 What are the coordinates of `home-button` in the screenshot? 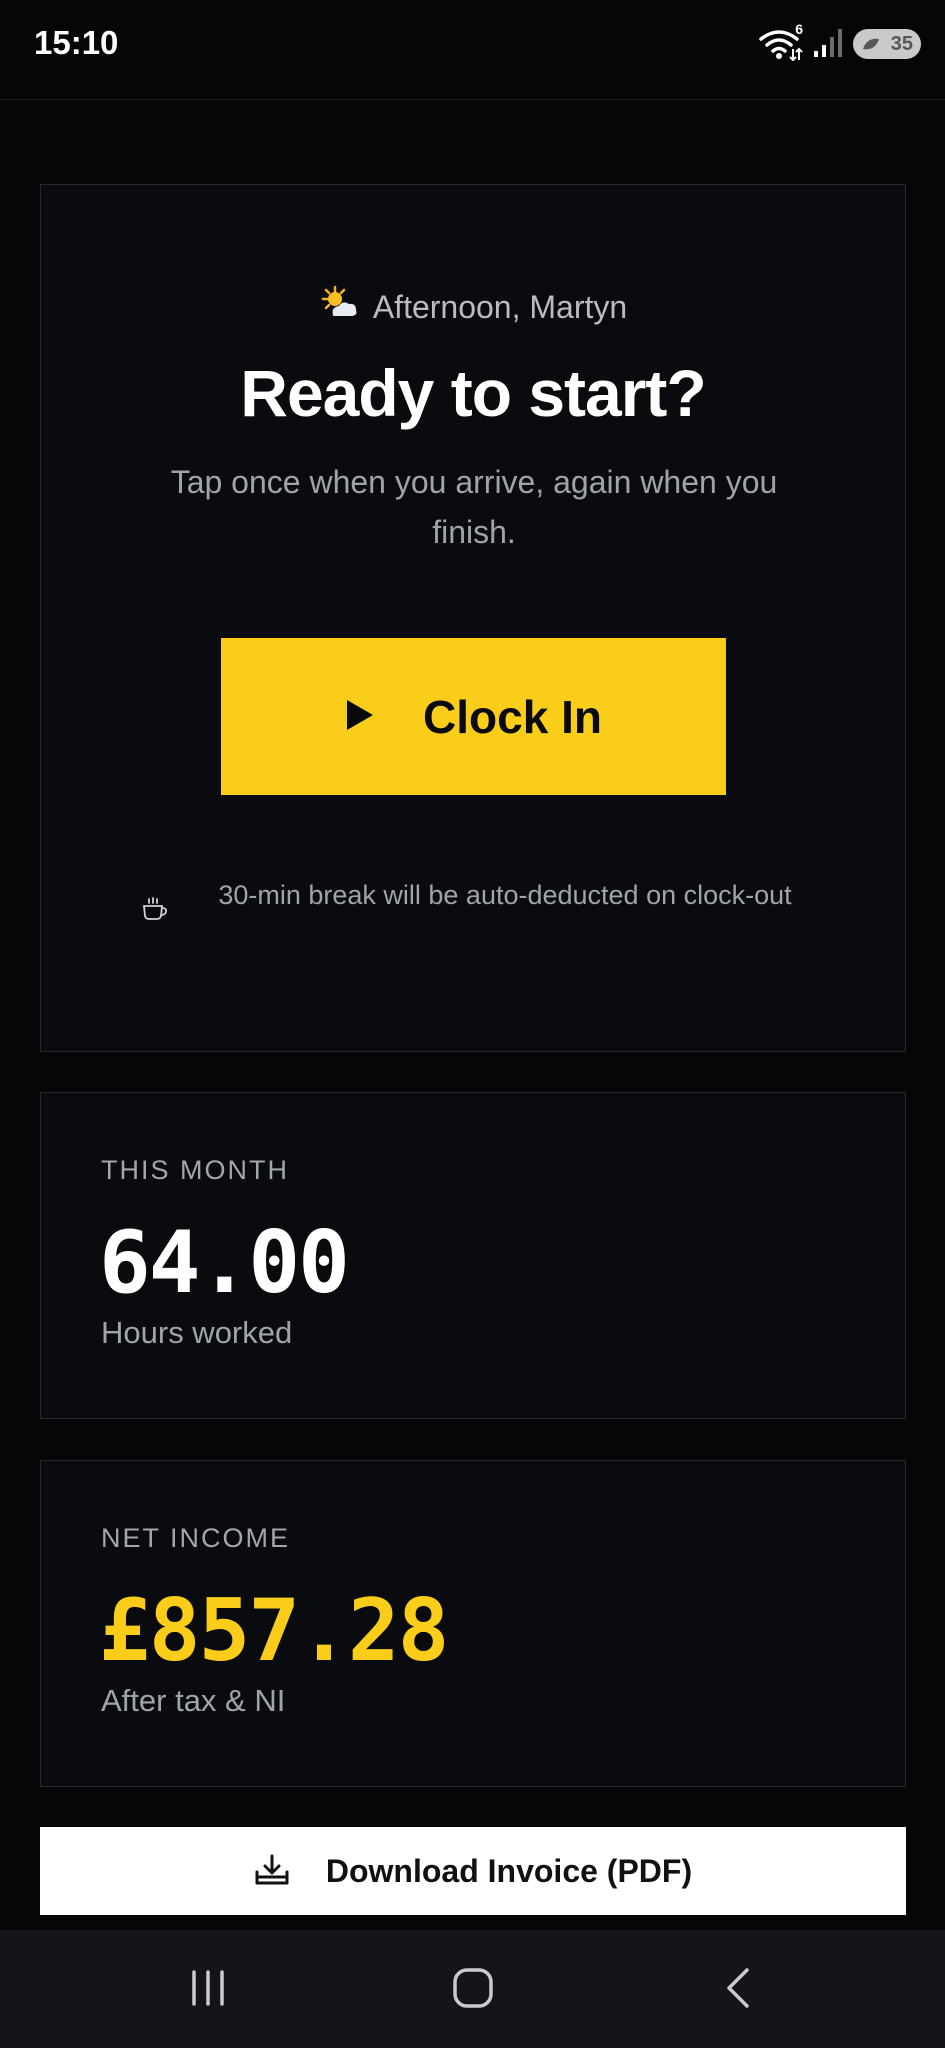 It's located at (473, 1990).